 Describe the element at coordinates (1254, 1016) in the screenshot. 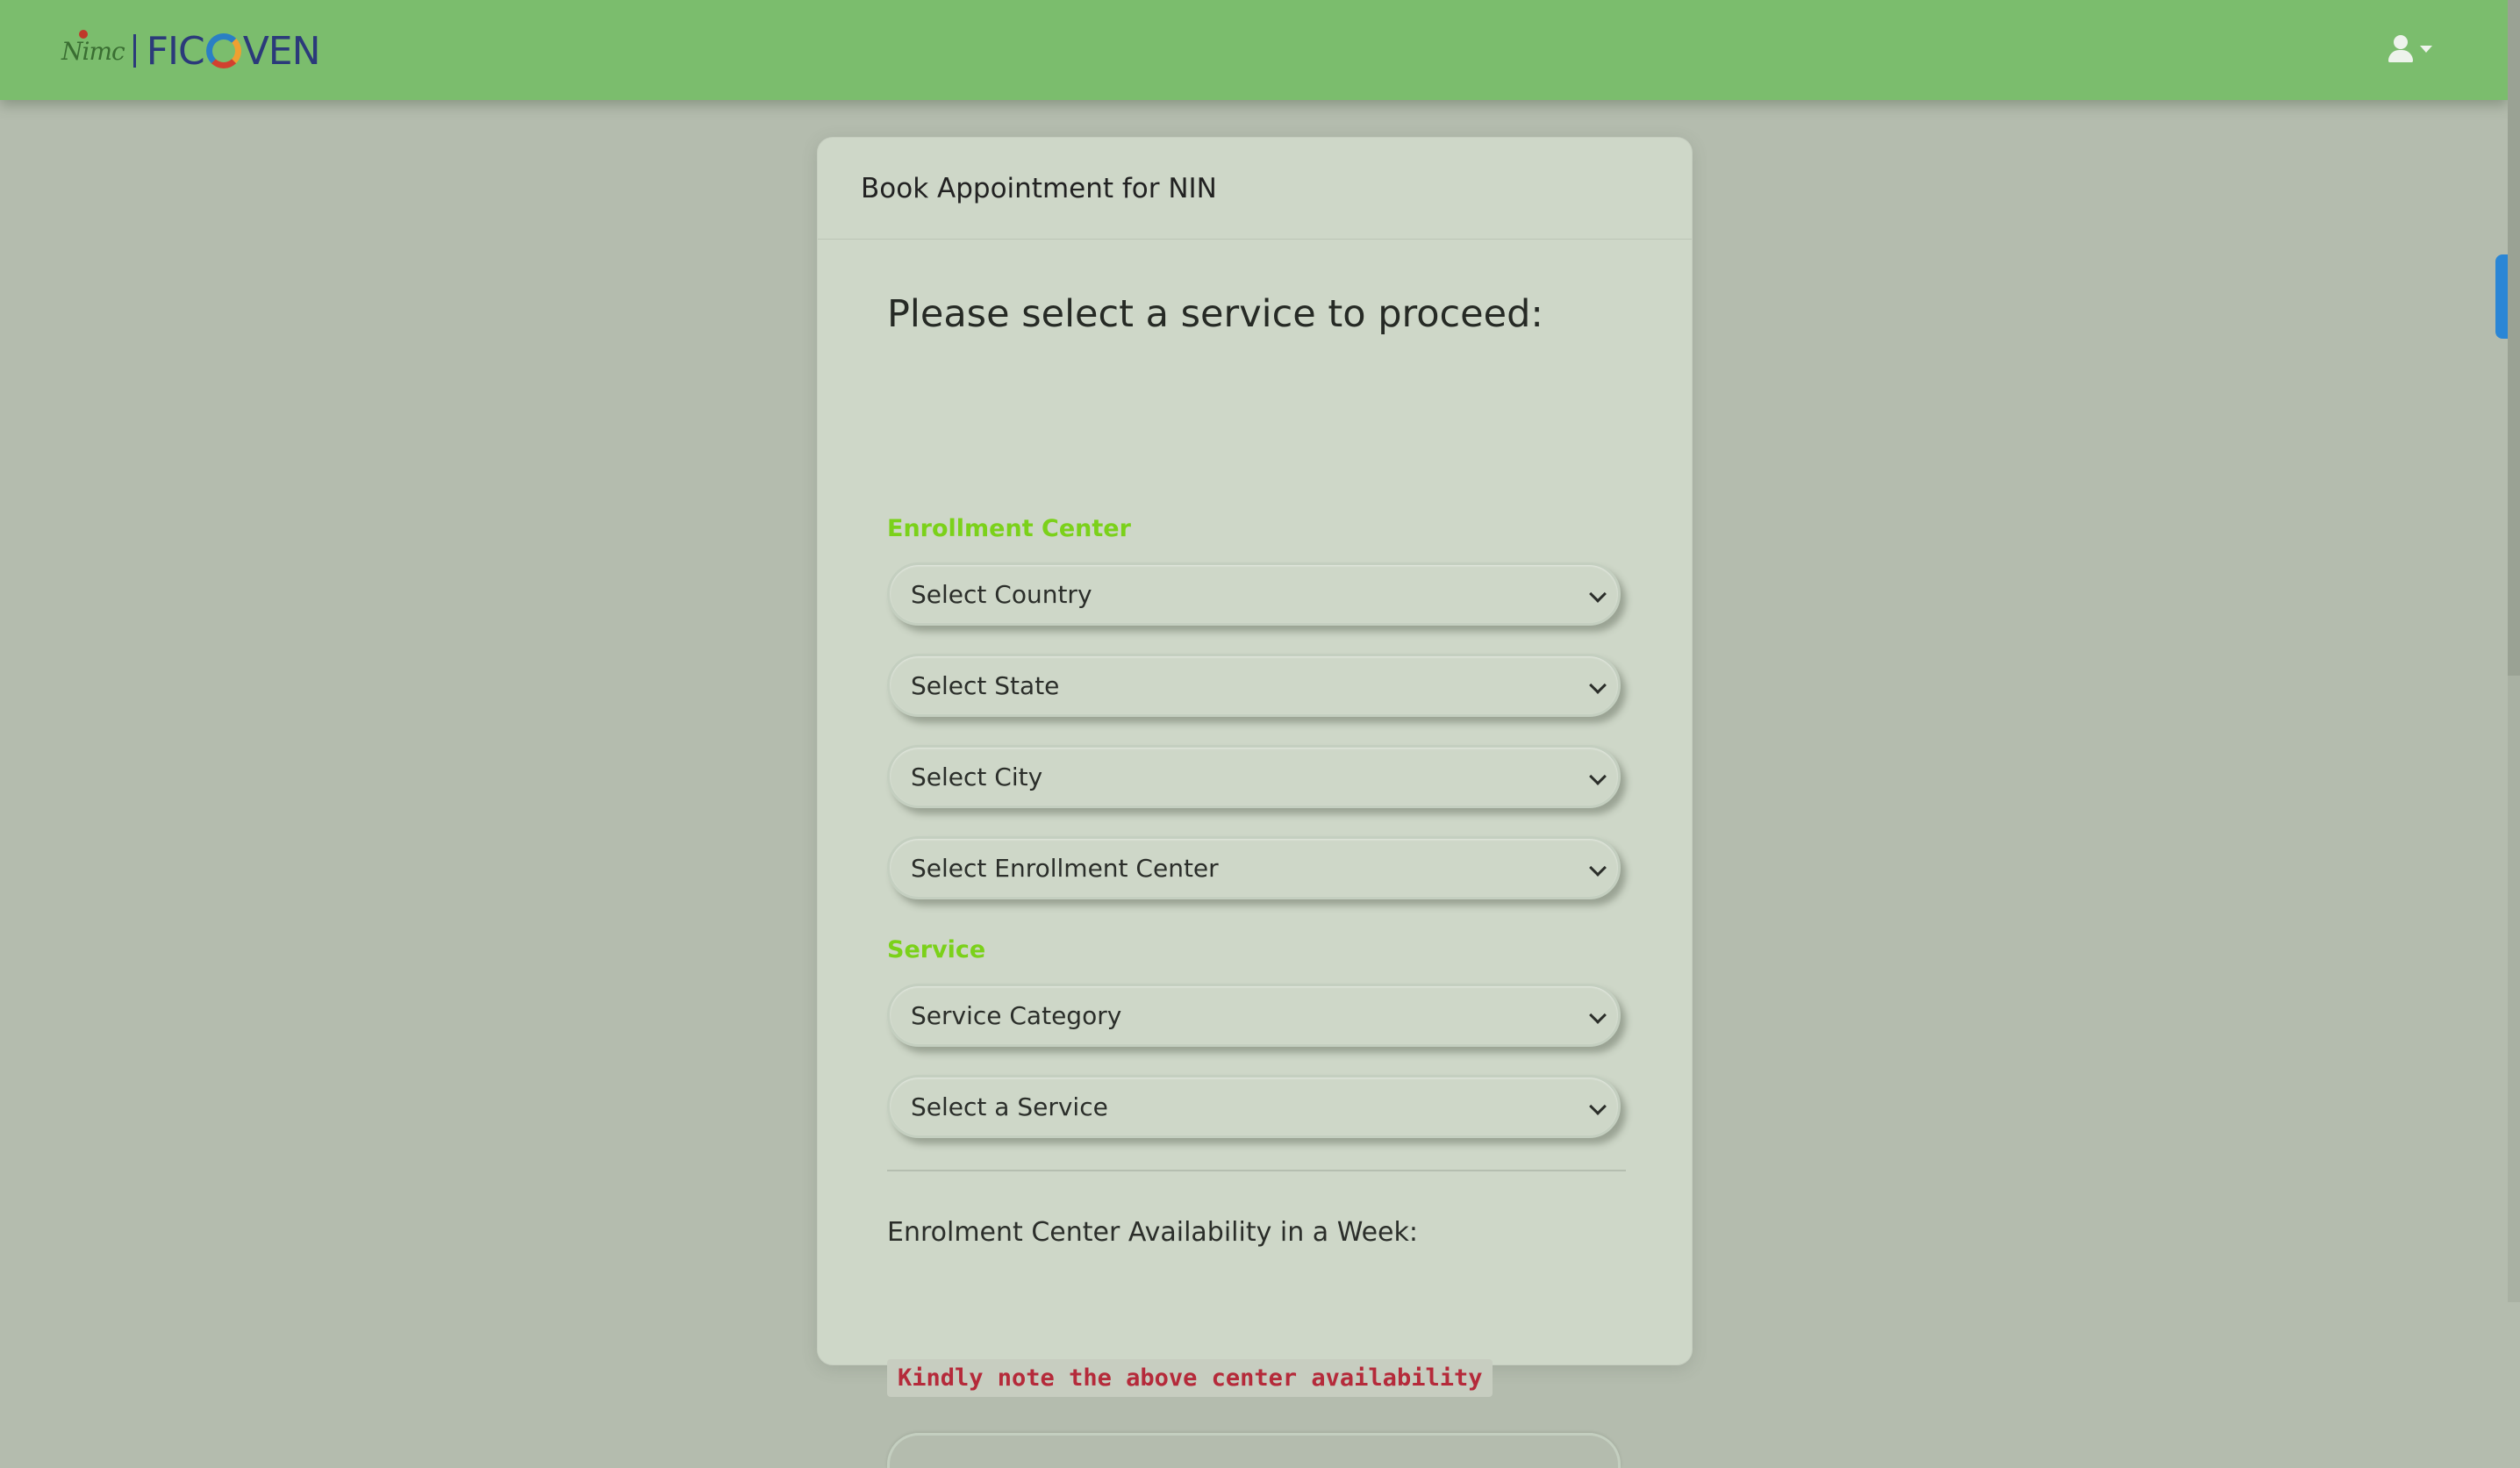

I see `service-category-select: Service Category` at that location.